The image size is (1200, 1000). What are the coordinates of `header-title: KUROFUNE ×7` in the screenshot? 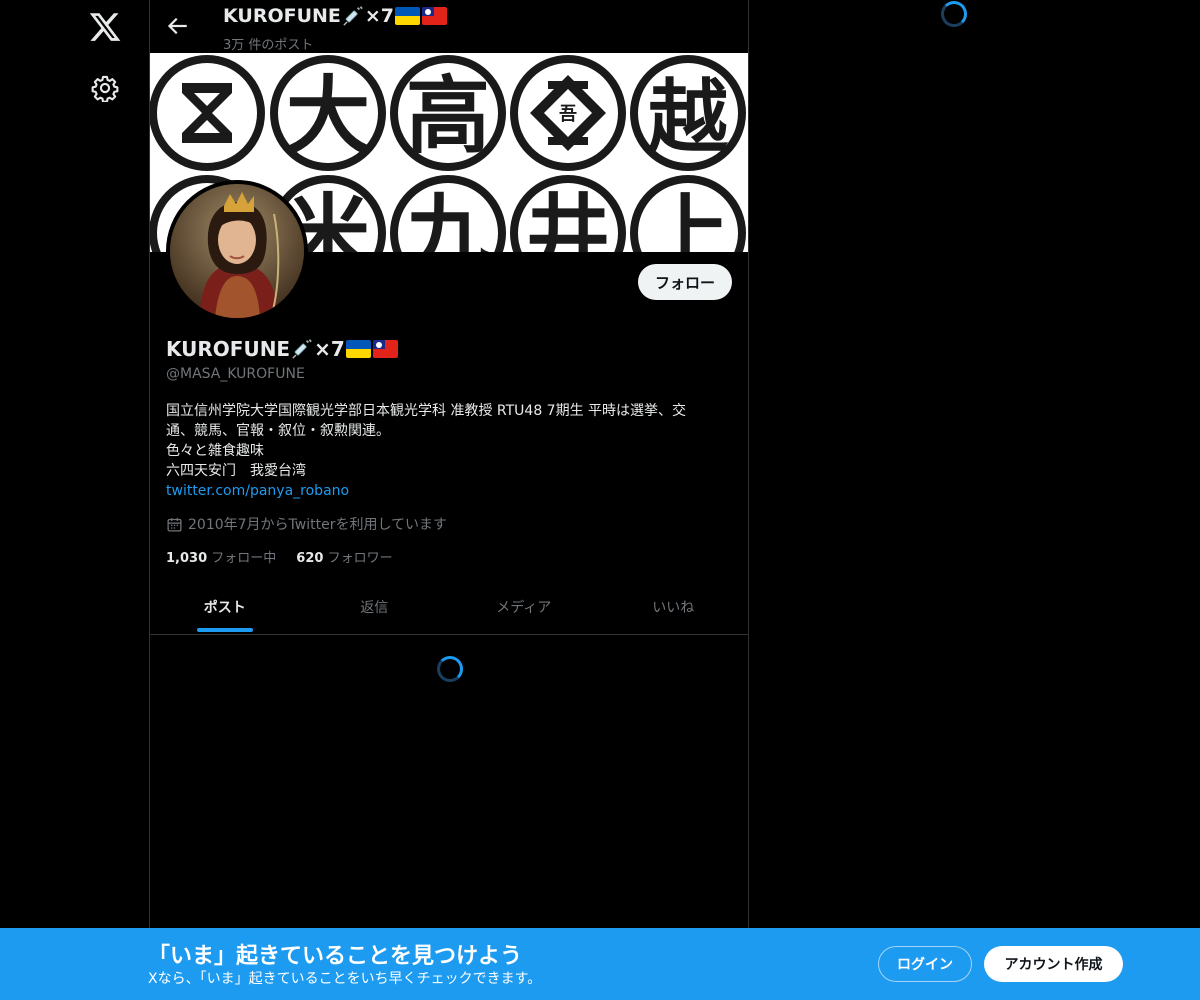 It's located at (335, 16).